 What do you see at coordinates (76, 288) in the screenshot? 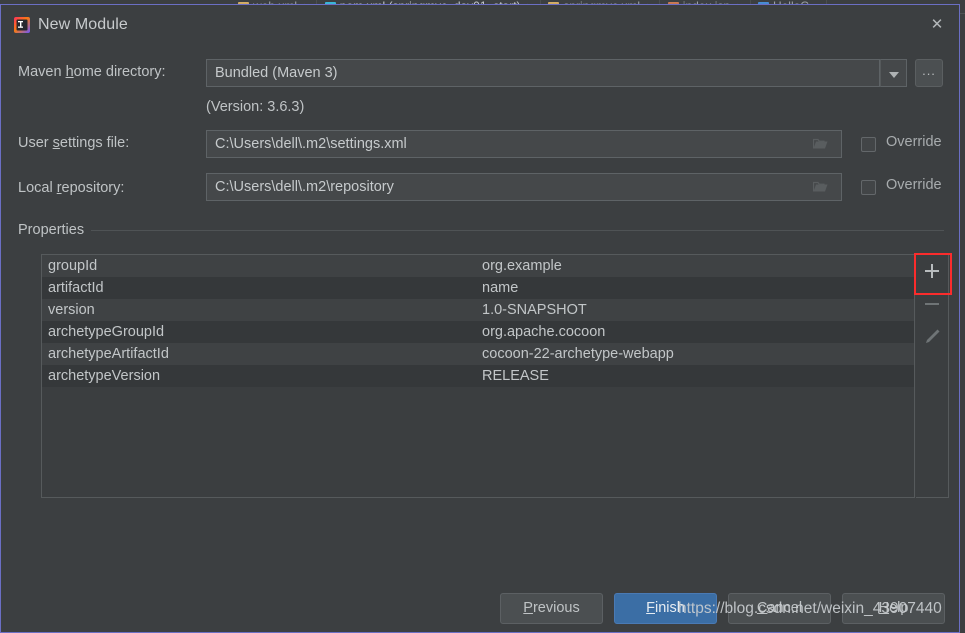
I see `property-key: artifactId` at bounding box center [76, 288].